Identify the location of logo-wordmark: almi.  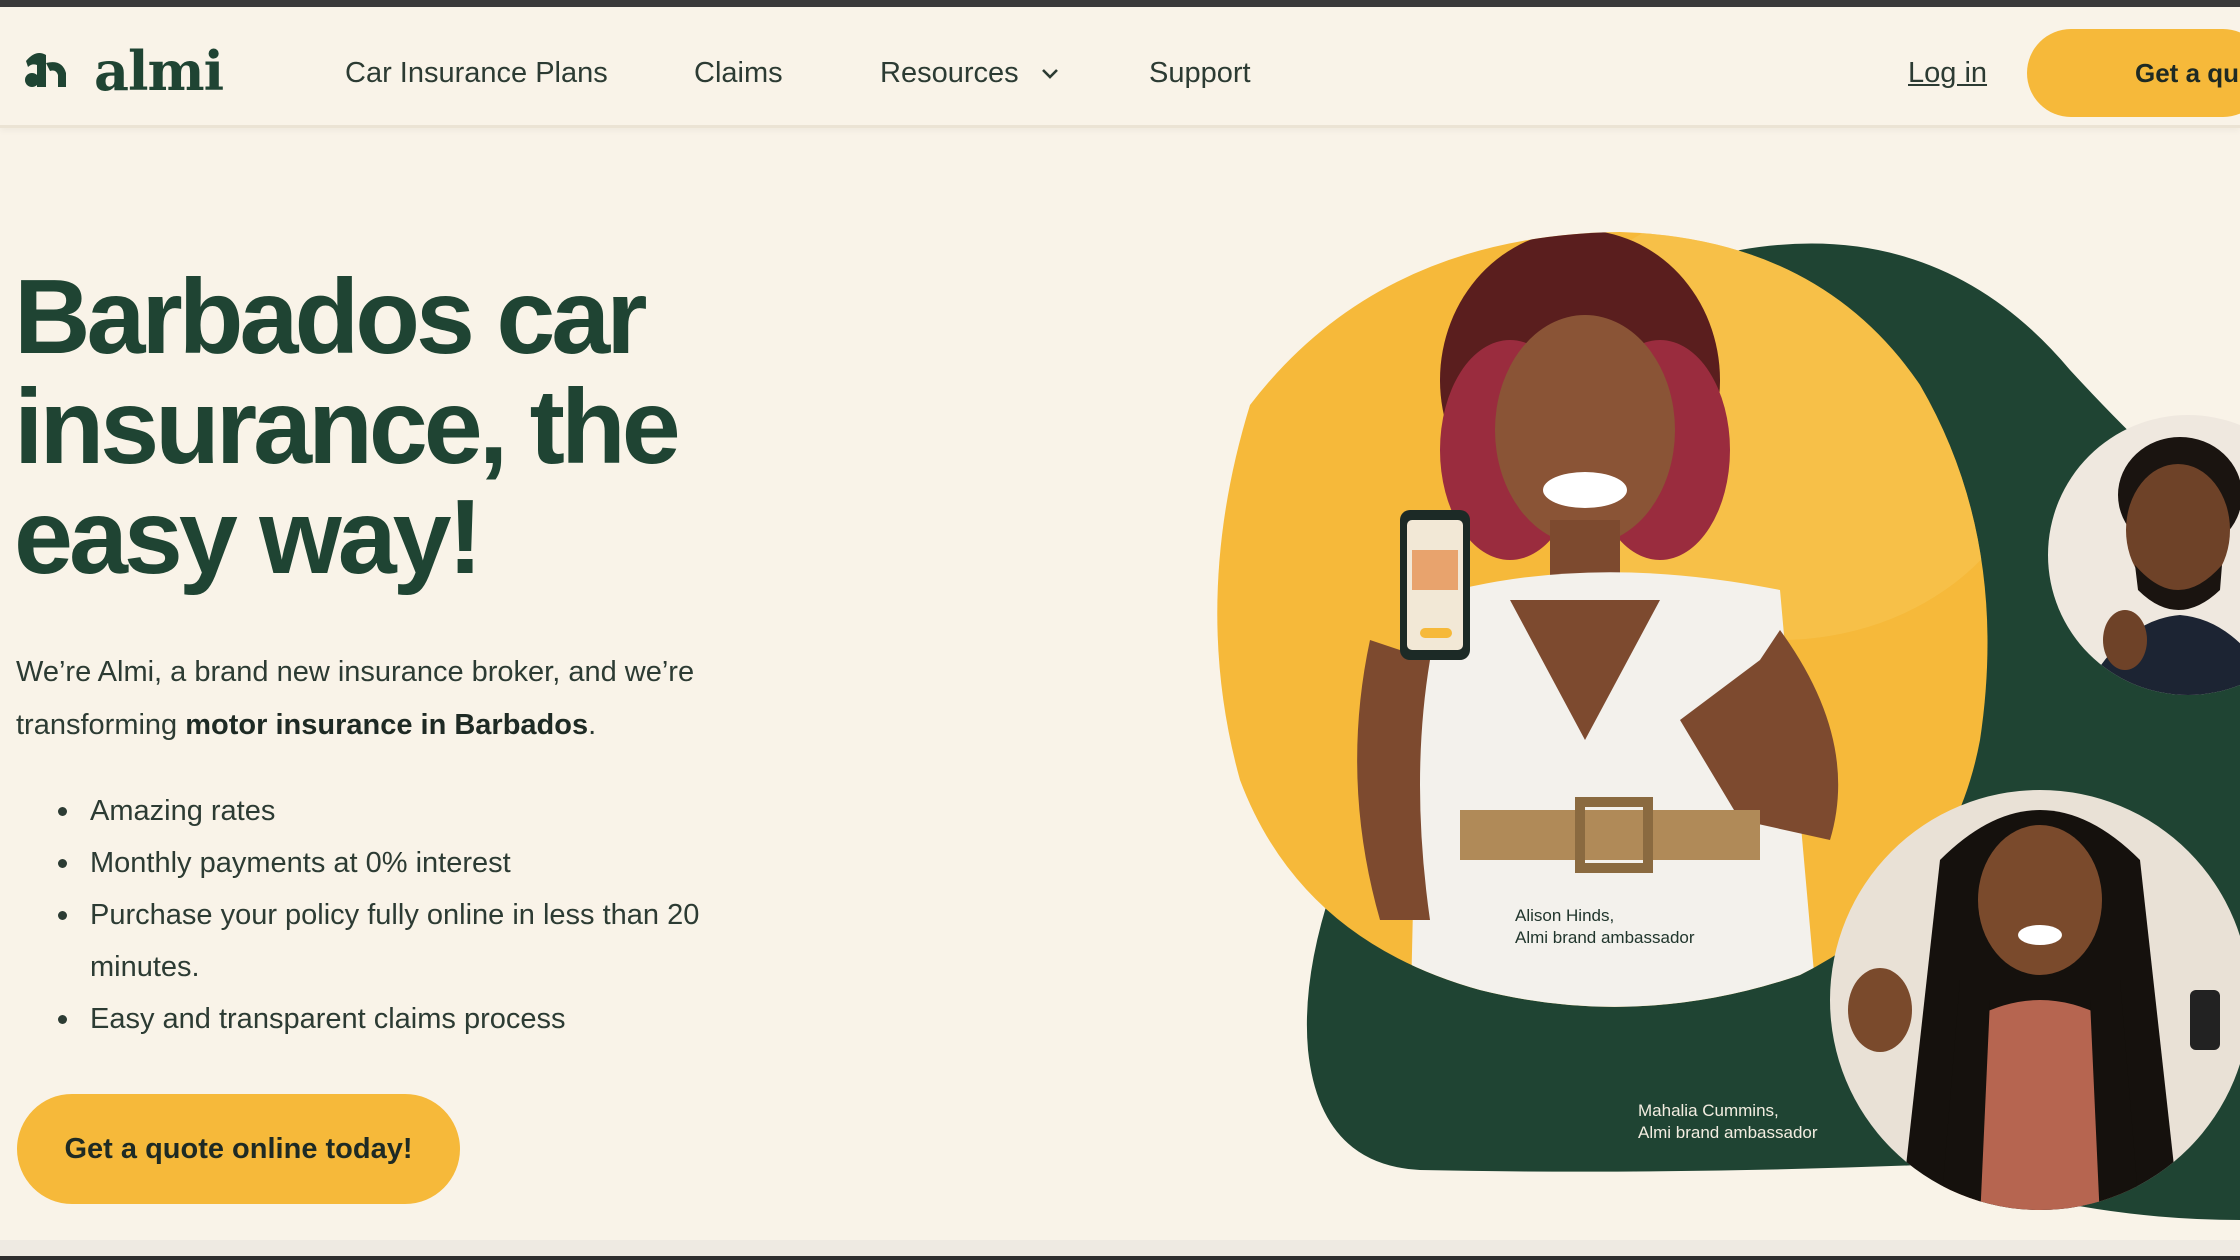
(159, 71).